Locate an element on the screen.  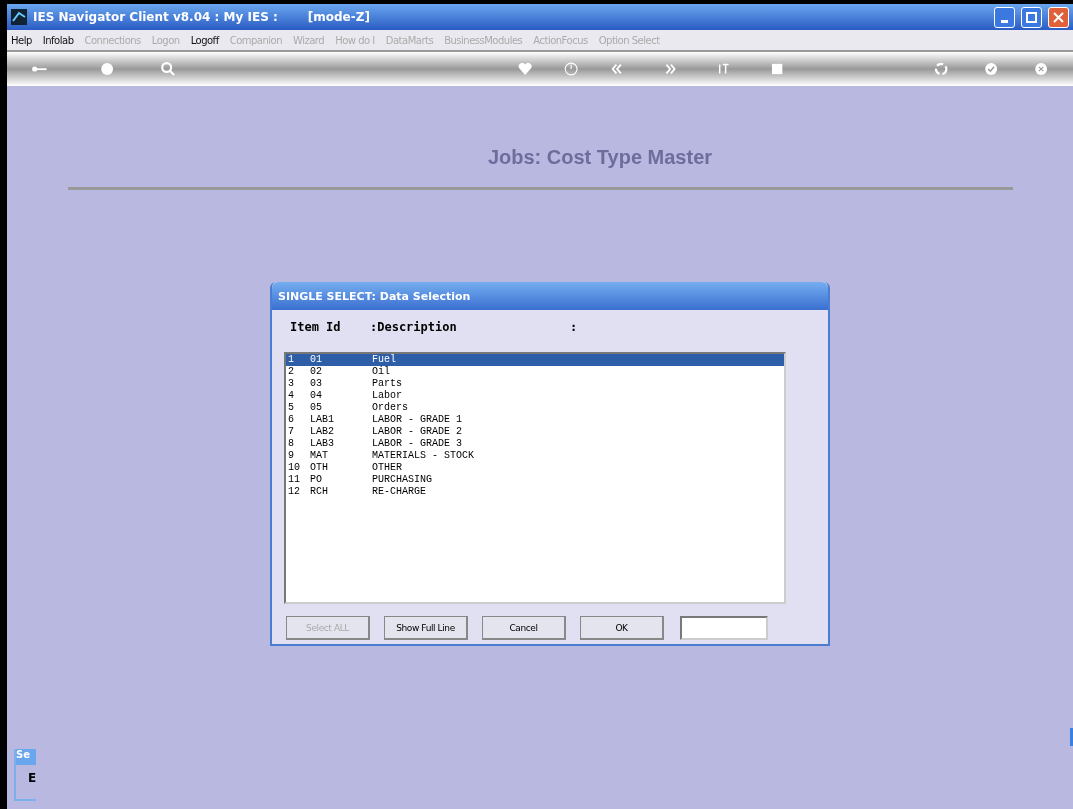
dialog-button: OK is located at coordinates (622, 628).